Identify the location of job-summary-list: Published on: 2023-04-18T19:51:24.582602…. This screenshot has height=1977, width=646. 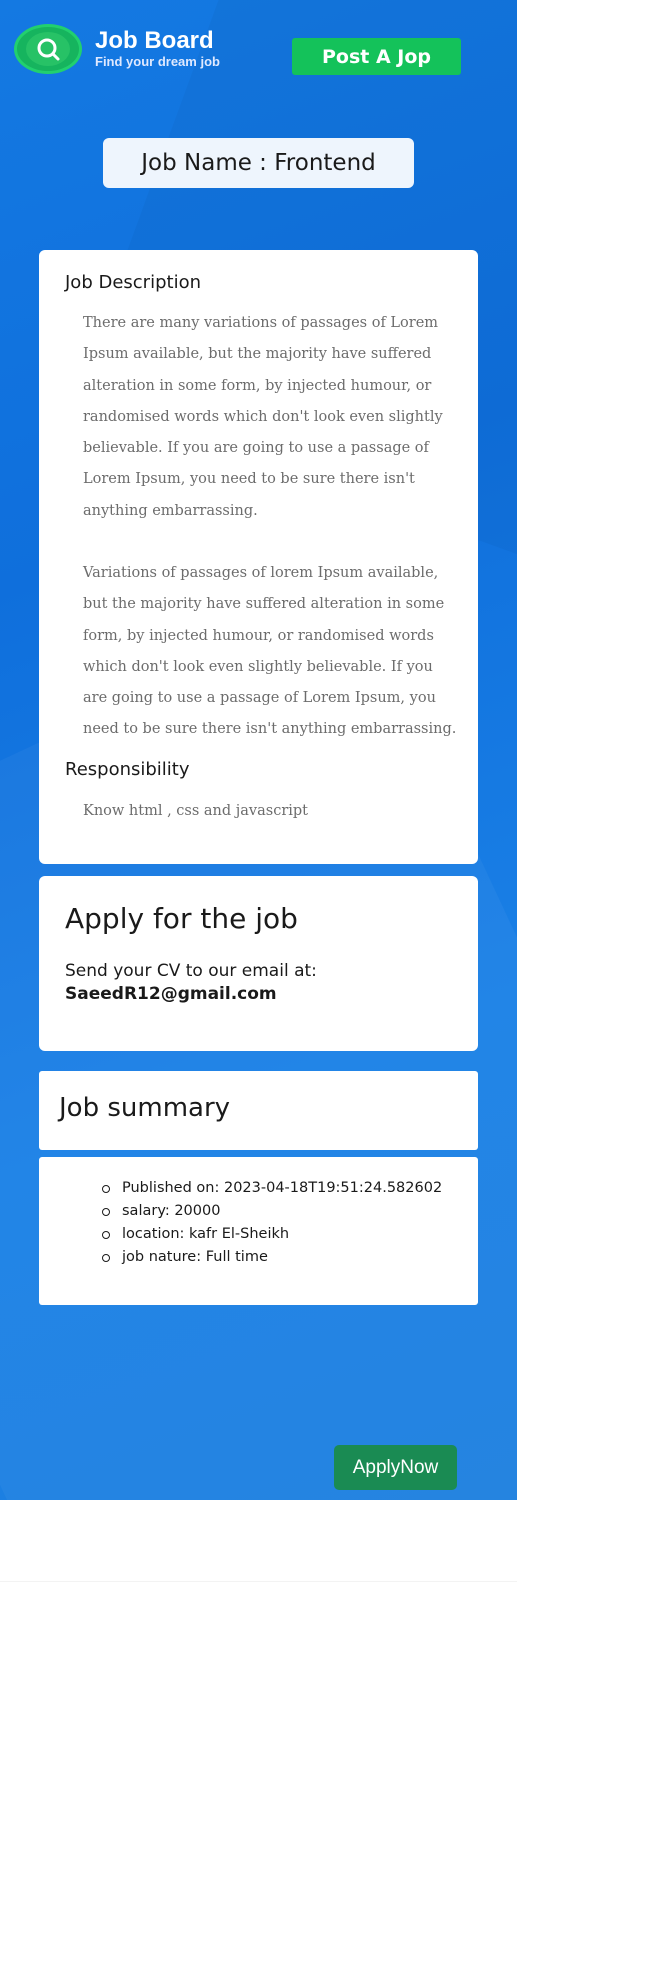
(271, 1223).